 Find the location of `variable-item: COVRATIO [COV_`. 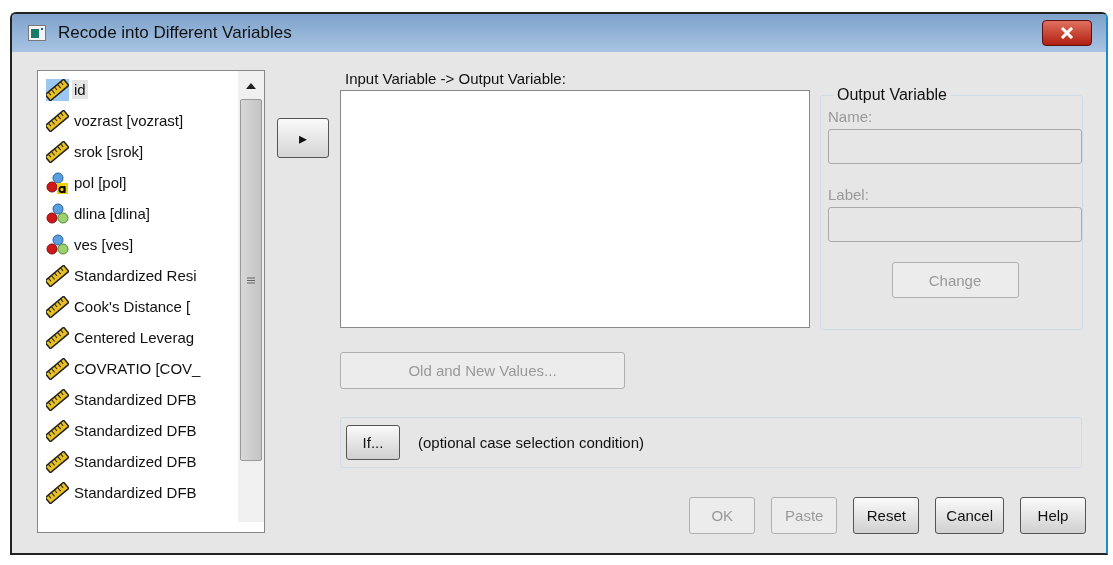

variable-item: COVRATIO [COV_ is located at coordinates (137, 368).